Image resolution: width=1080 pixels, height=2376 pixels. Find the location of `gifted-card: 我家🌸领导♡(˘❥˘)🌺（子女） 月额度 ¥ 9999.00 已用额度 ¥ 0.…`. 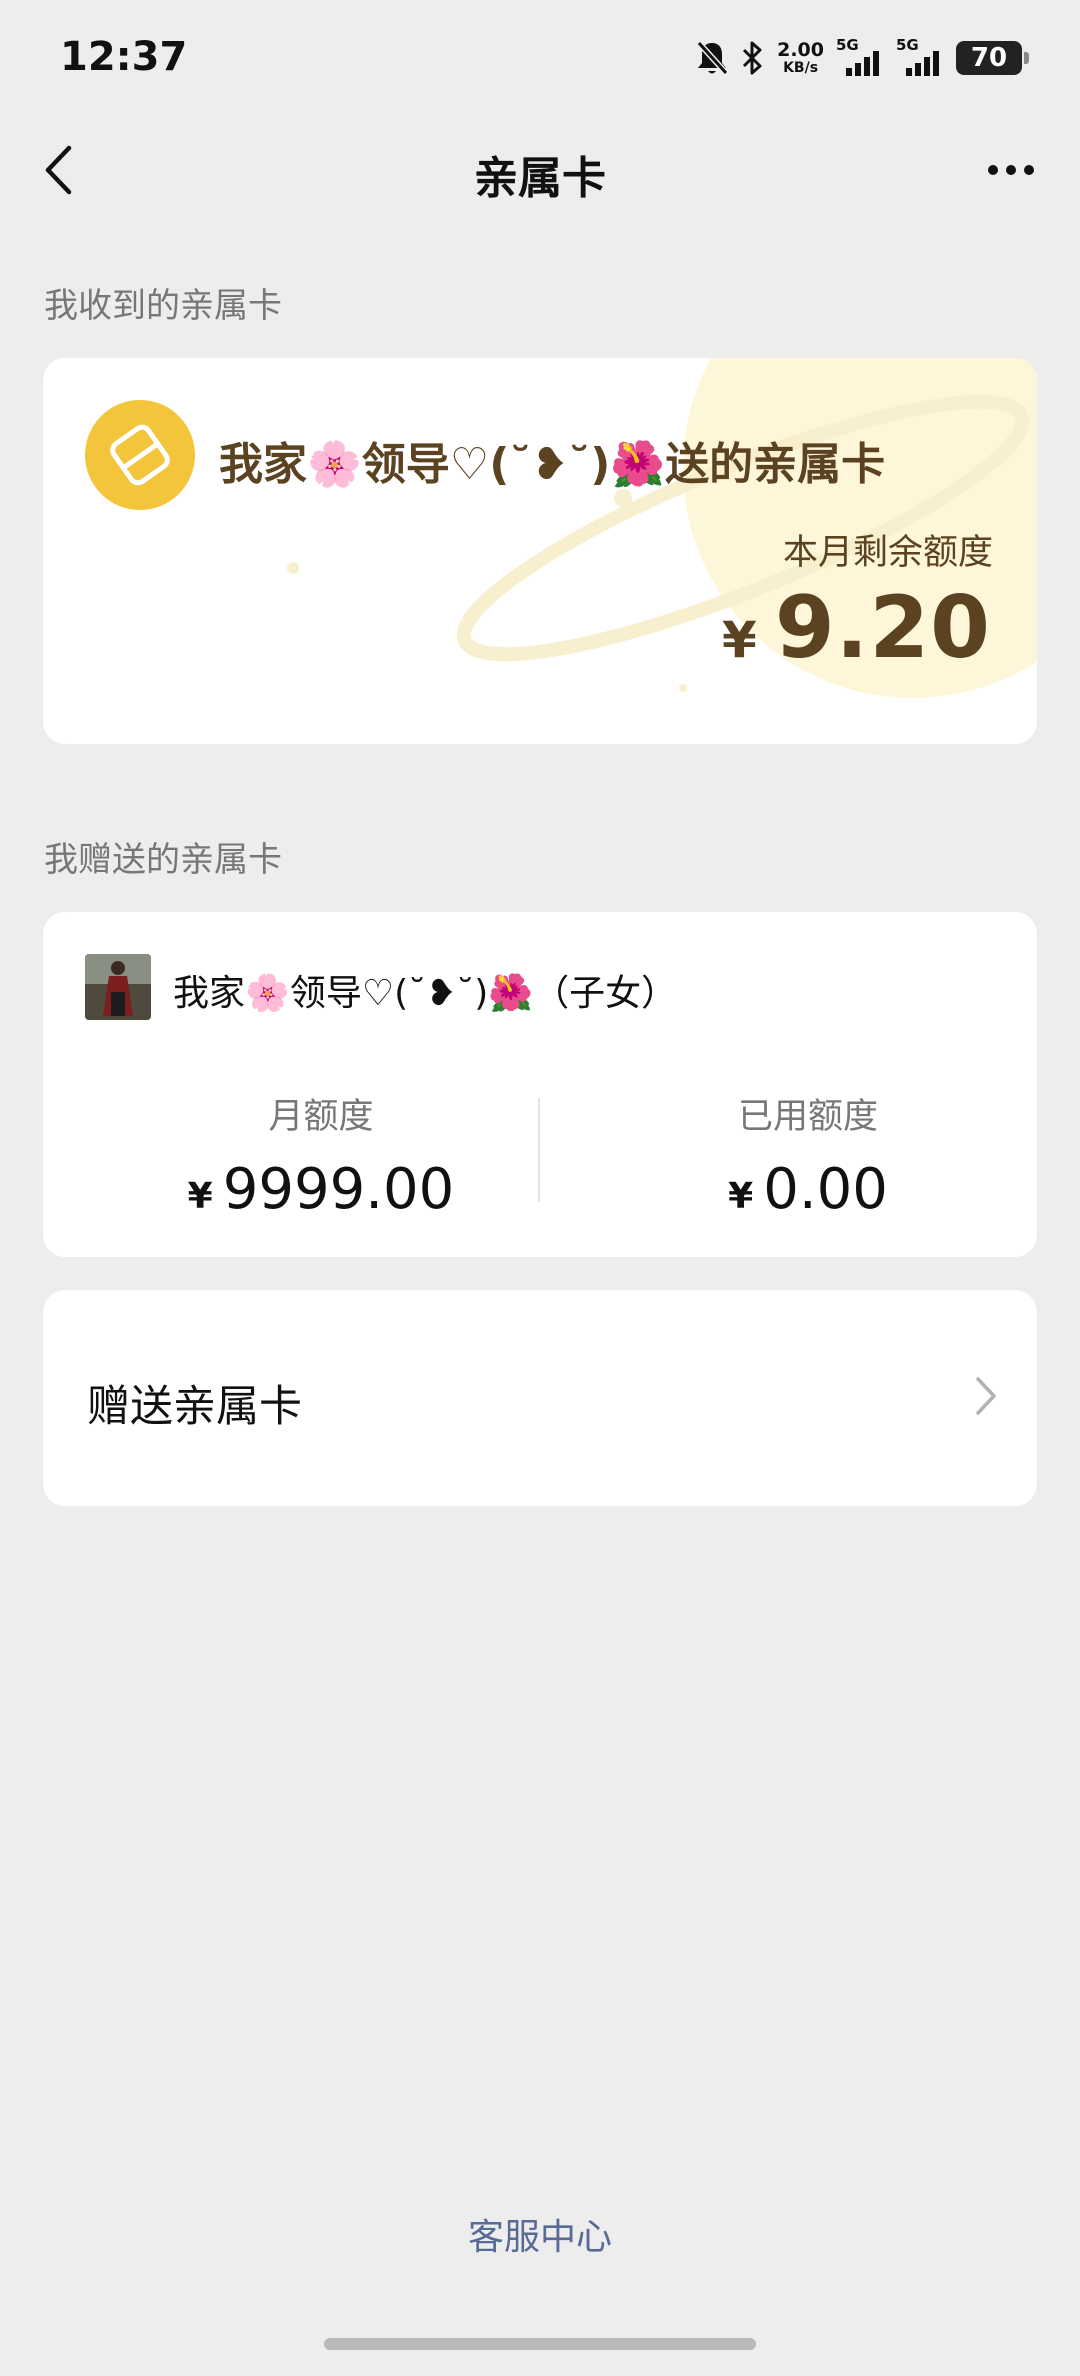

gifted-card: 我家🌸领导♡(˘❥˘)🌺（子女） 月额度 ¥ 9999.00 已用额度 ¥ 0.… is located at coordinates (540, 1084).